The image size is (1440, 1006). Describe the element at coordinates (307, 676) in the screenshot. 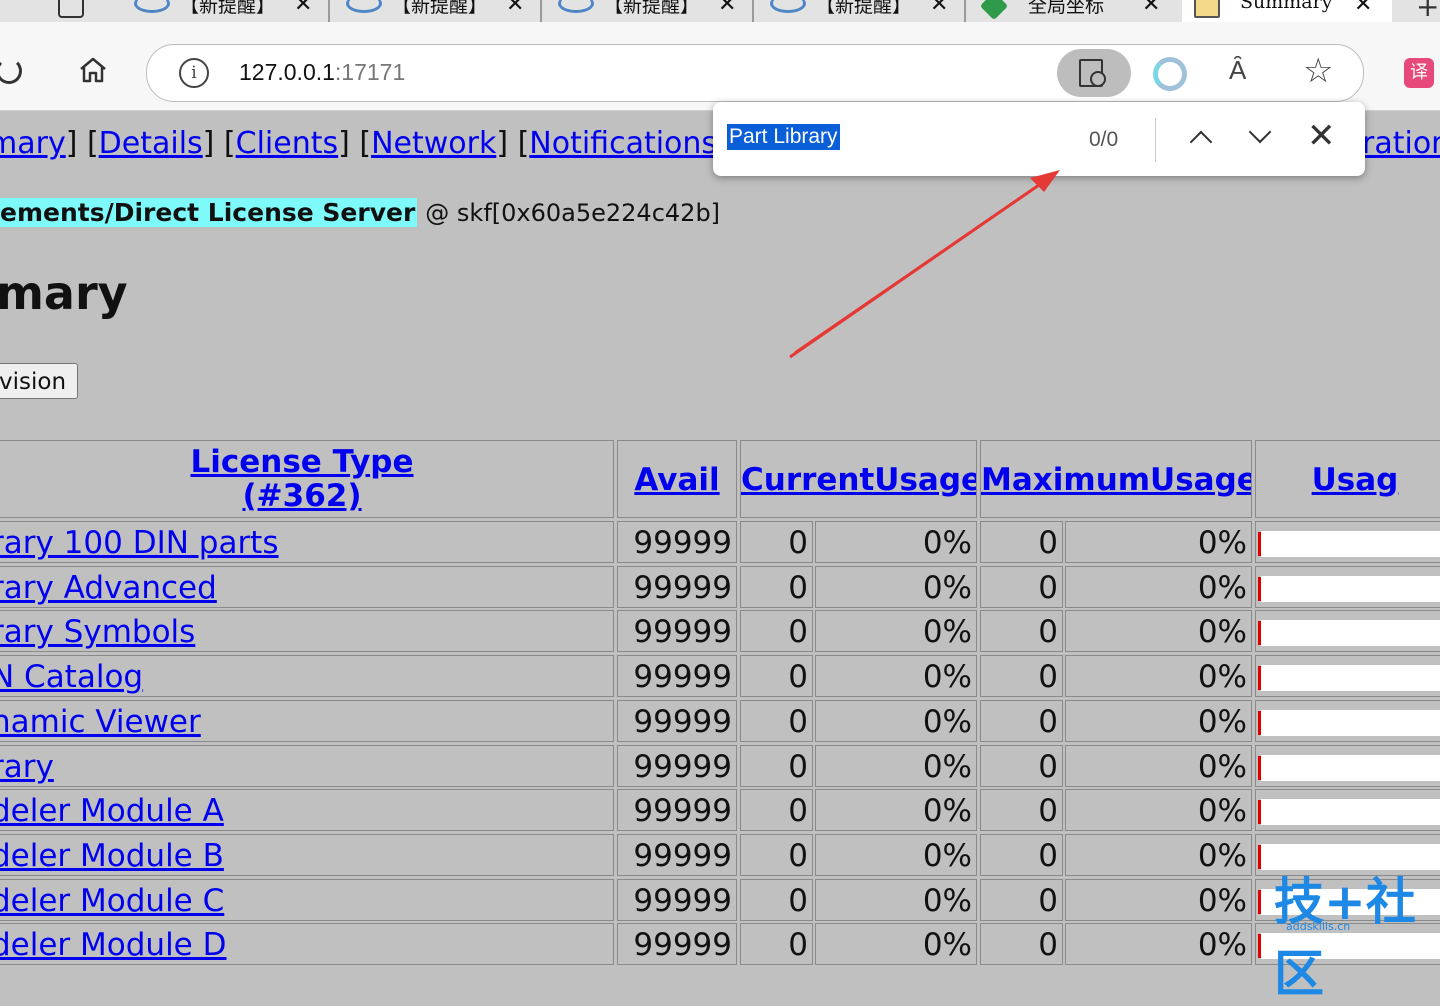

I see `license-name-cell: N Catalog` at that location.